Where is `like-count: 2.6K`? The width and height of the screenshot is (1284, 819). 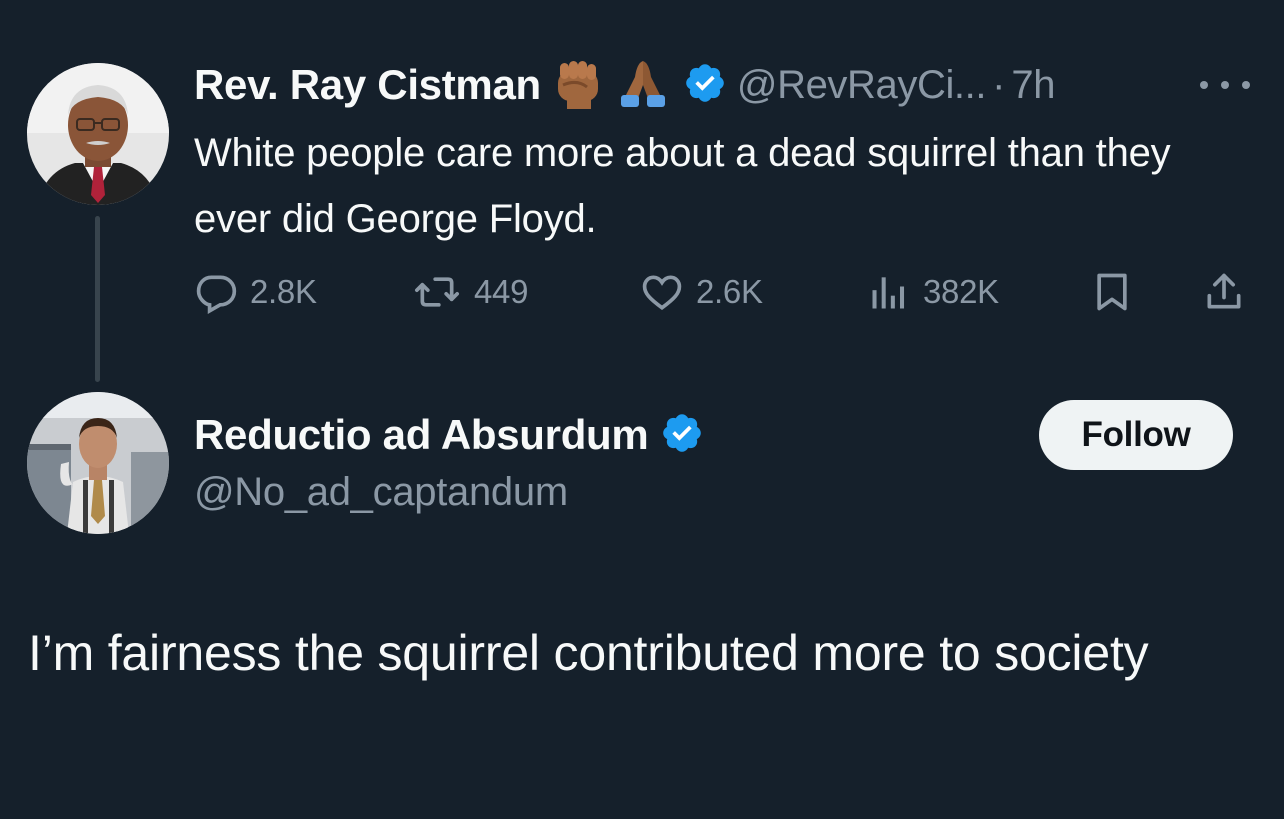 like-count: 2.6K is located at coordinates (729, 291).